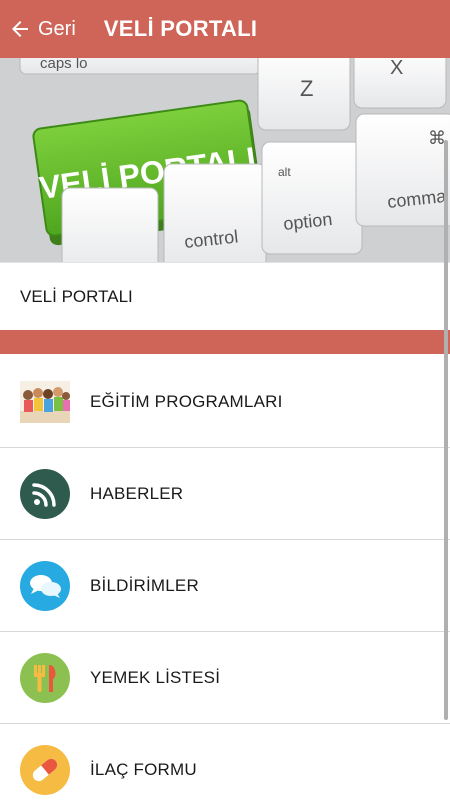 The width and height of the screenshot is (450, 800). Describe the element at coordinates (186, 401) in the screenshot. I see `menu-item-label: EĞİTİM PROGRAMLARI` at that location.